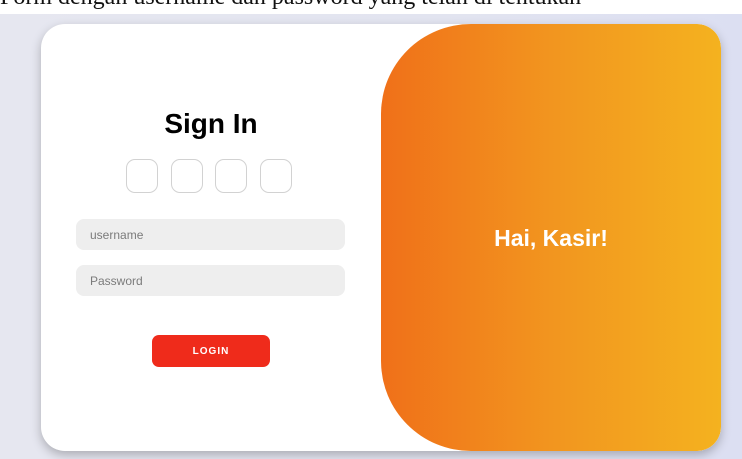 The width and height of the screenshot is (742, 459). I want to click on password-input, so click(210, 280).